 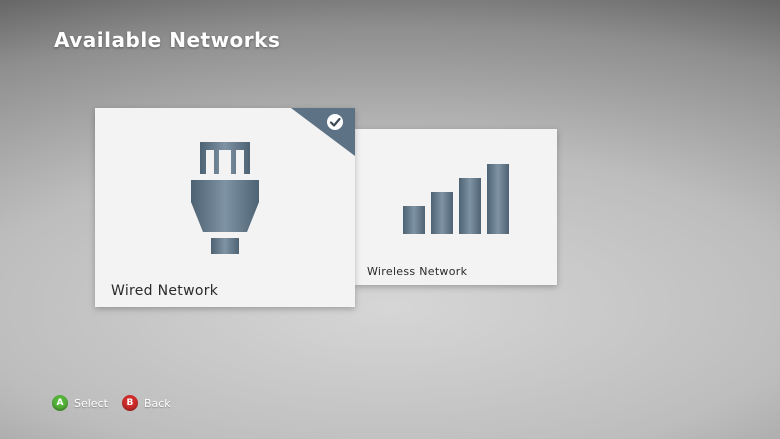 What do you see at coordinates (91, 403) in the screenshot?
I see `select-hint-label: Select` at bounding box center [91, 403].